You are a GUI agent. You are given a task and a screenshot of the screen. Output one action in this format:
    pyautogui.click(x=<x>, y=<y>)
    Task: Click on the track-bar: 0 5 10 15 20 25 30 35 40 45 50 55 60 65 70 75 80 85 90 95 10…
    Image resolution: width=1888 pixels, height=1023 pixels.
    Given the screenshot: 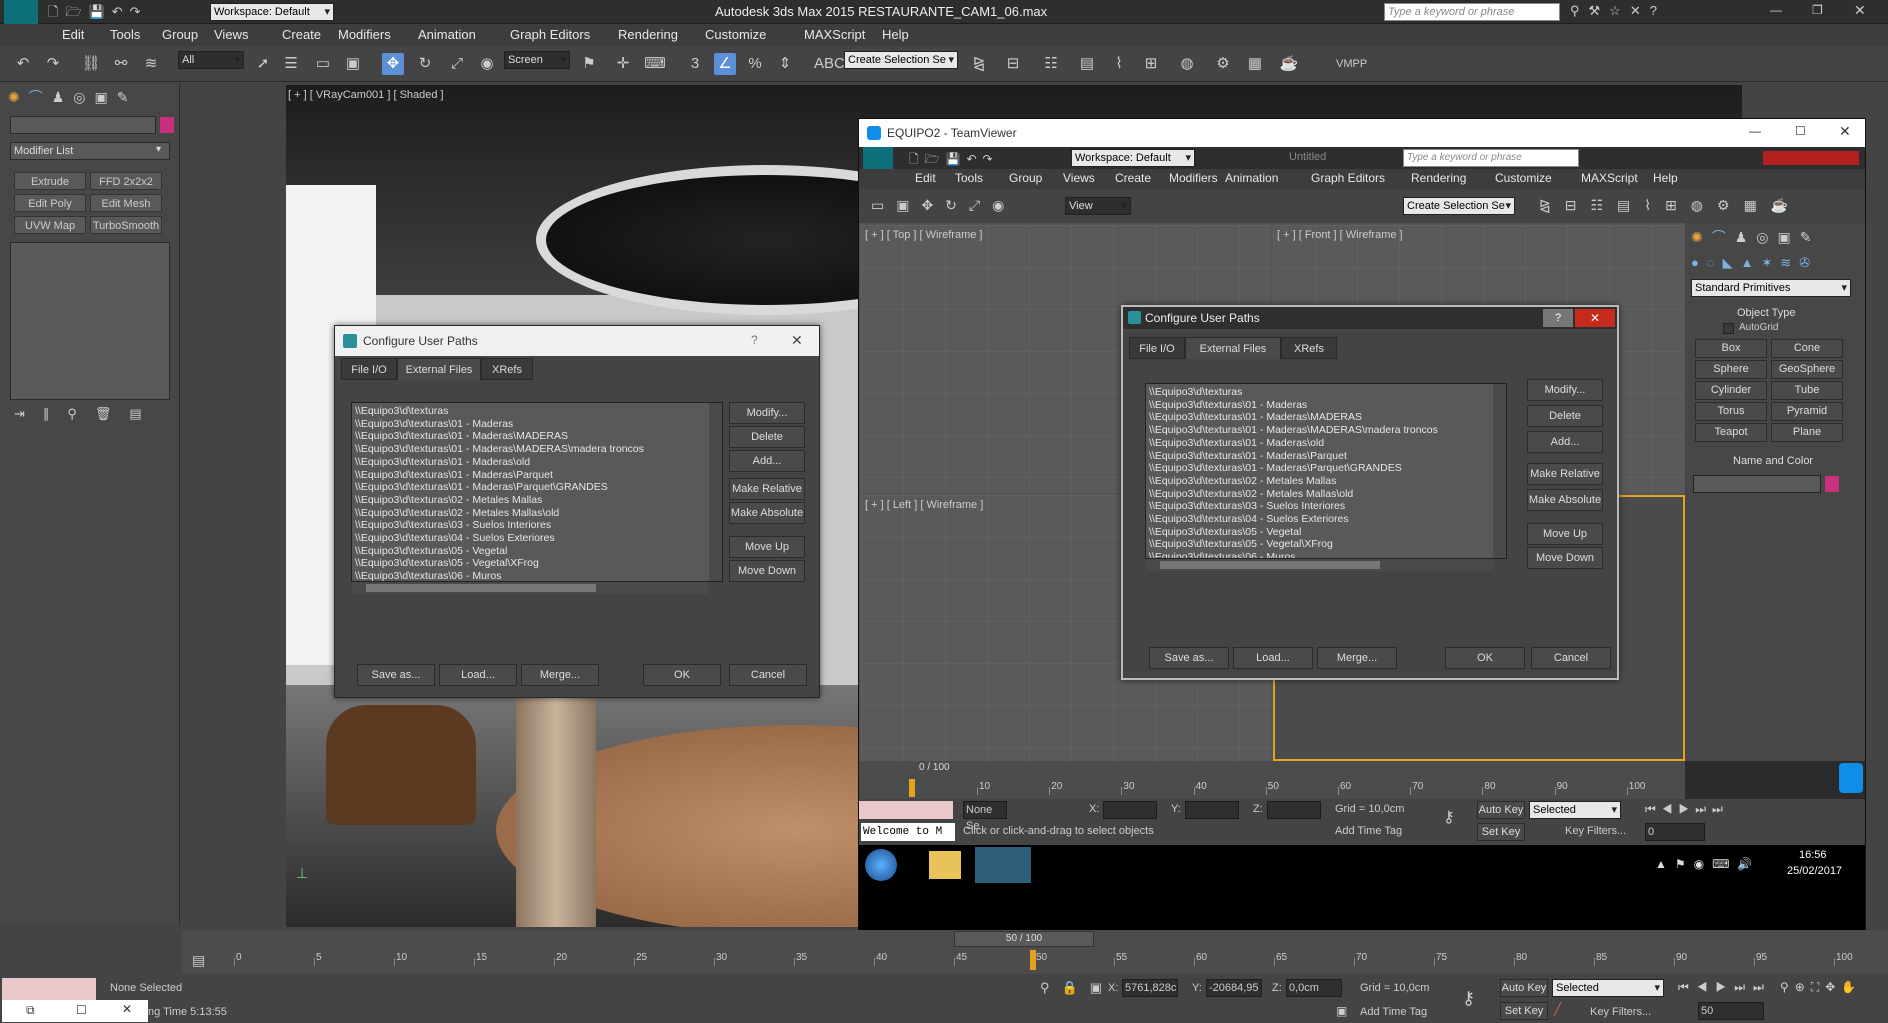 What is the action you would take?
    pyautogui.click(x=1035, y=961)
    